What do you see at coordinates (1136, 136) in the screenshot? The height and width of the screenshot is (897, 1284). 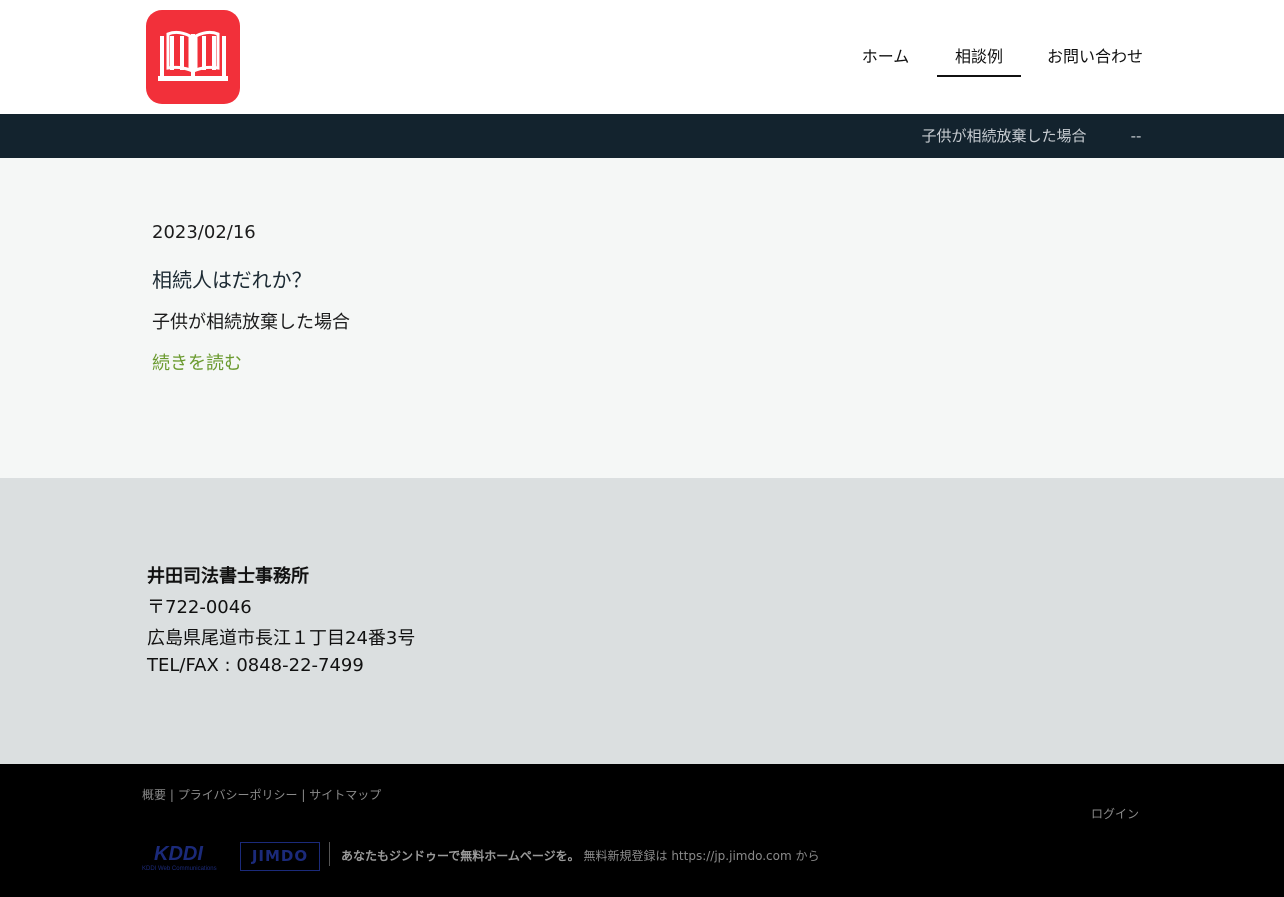 I see `subnav-item-placeholder: --` at bounding box center [1136, 136].